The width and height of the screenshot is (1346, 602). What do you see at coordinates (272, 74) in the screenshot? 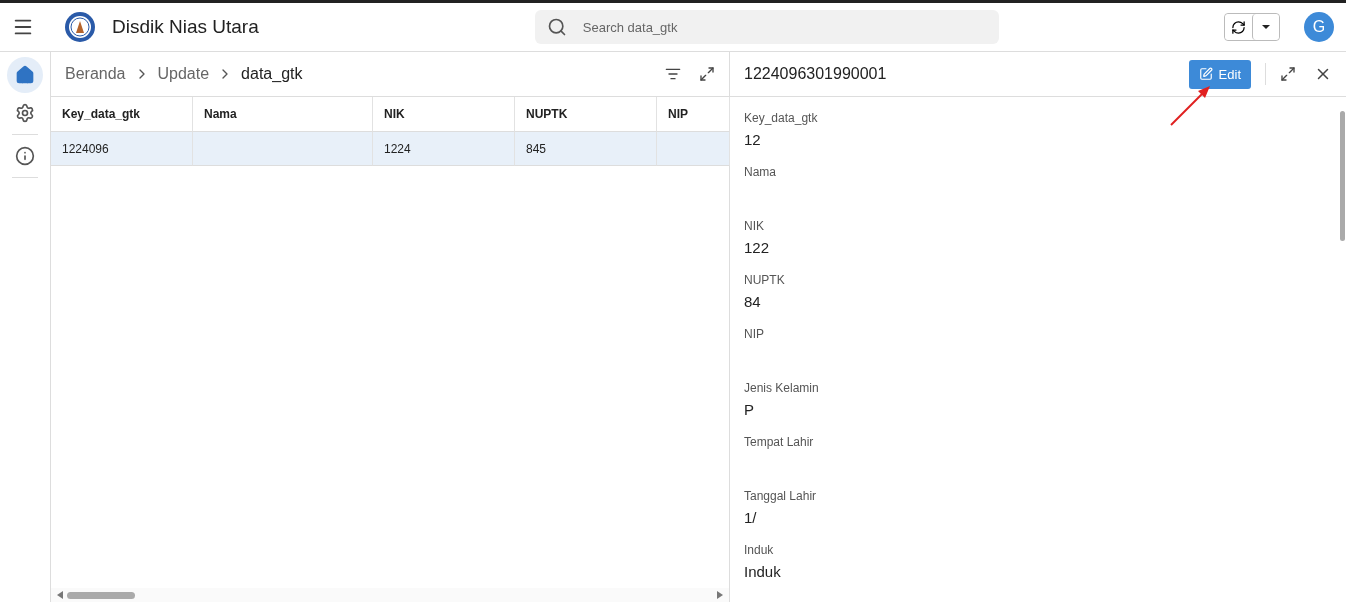
I see `breadcrumb-link: data_gtk` at bounding box center [272, 74].